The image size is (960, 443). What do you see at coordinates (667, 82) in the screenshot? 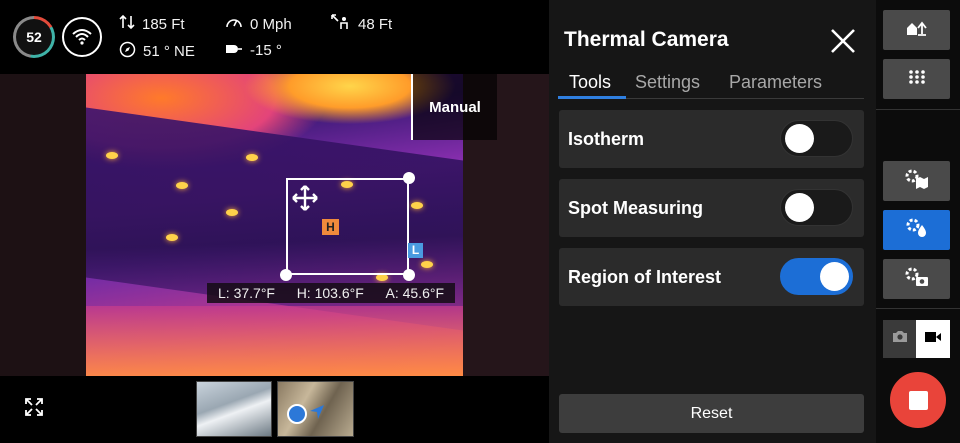
I see `tab-settings: Settings` at bounding box center [667, 82].